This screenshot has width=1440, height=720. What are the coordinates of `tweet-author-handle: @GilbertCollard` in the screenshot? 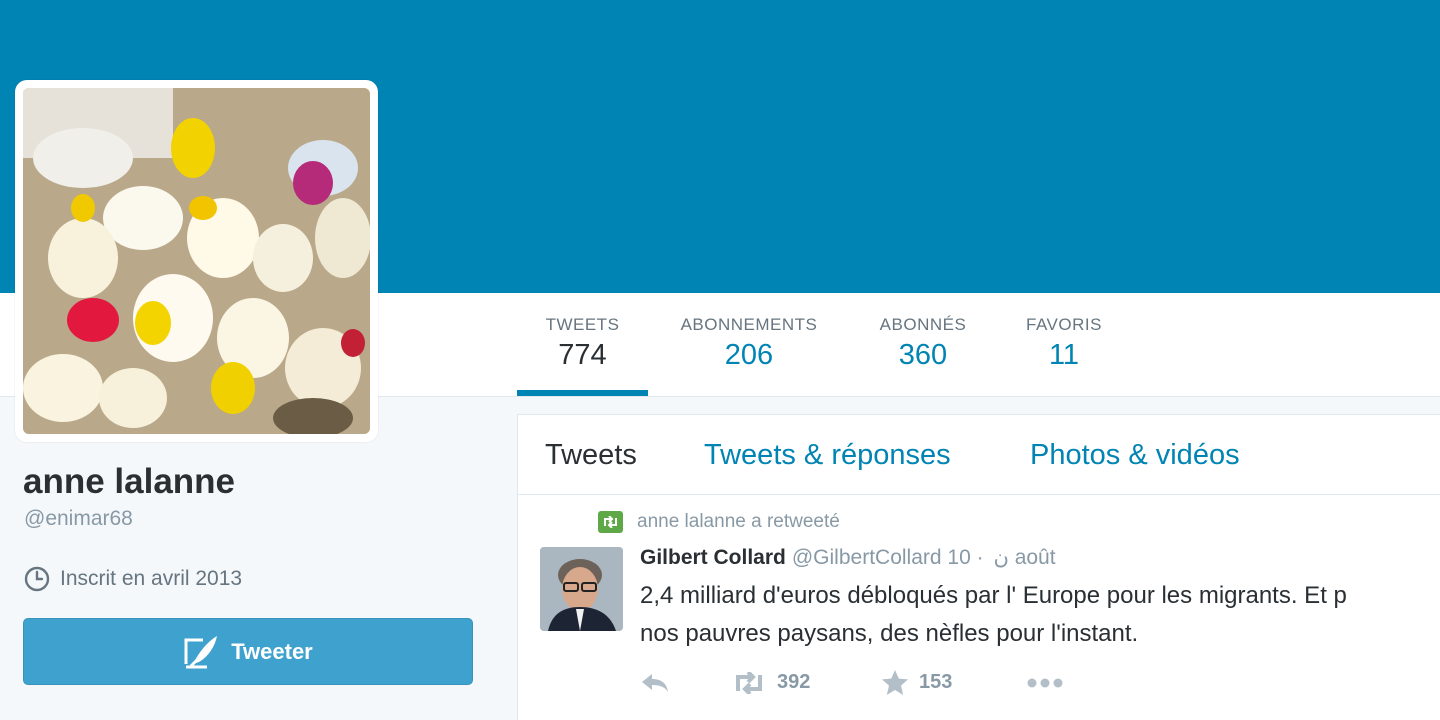 It's located at (867, 557).